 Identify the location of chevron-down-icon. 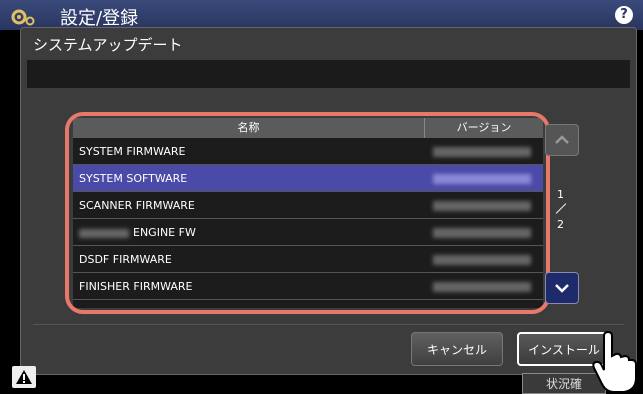
(562, 288).